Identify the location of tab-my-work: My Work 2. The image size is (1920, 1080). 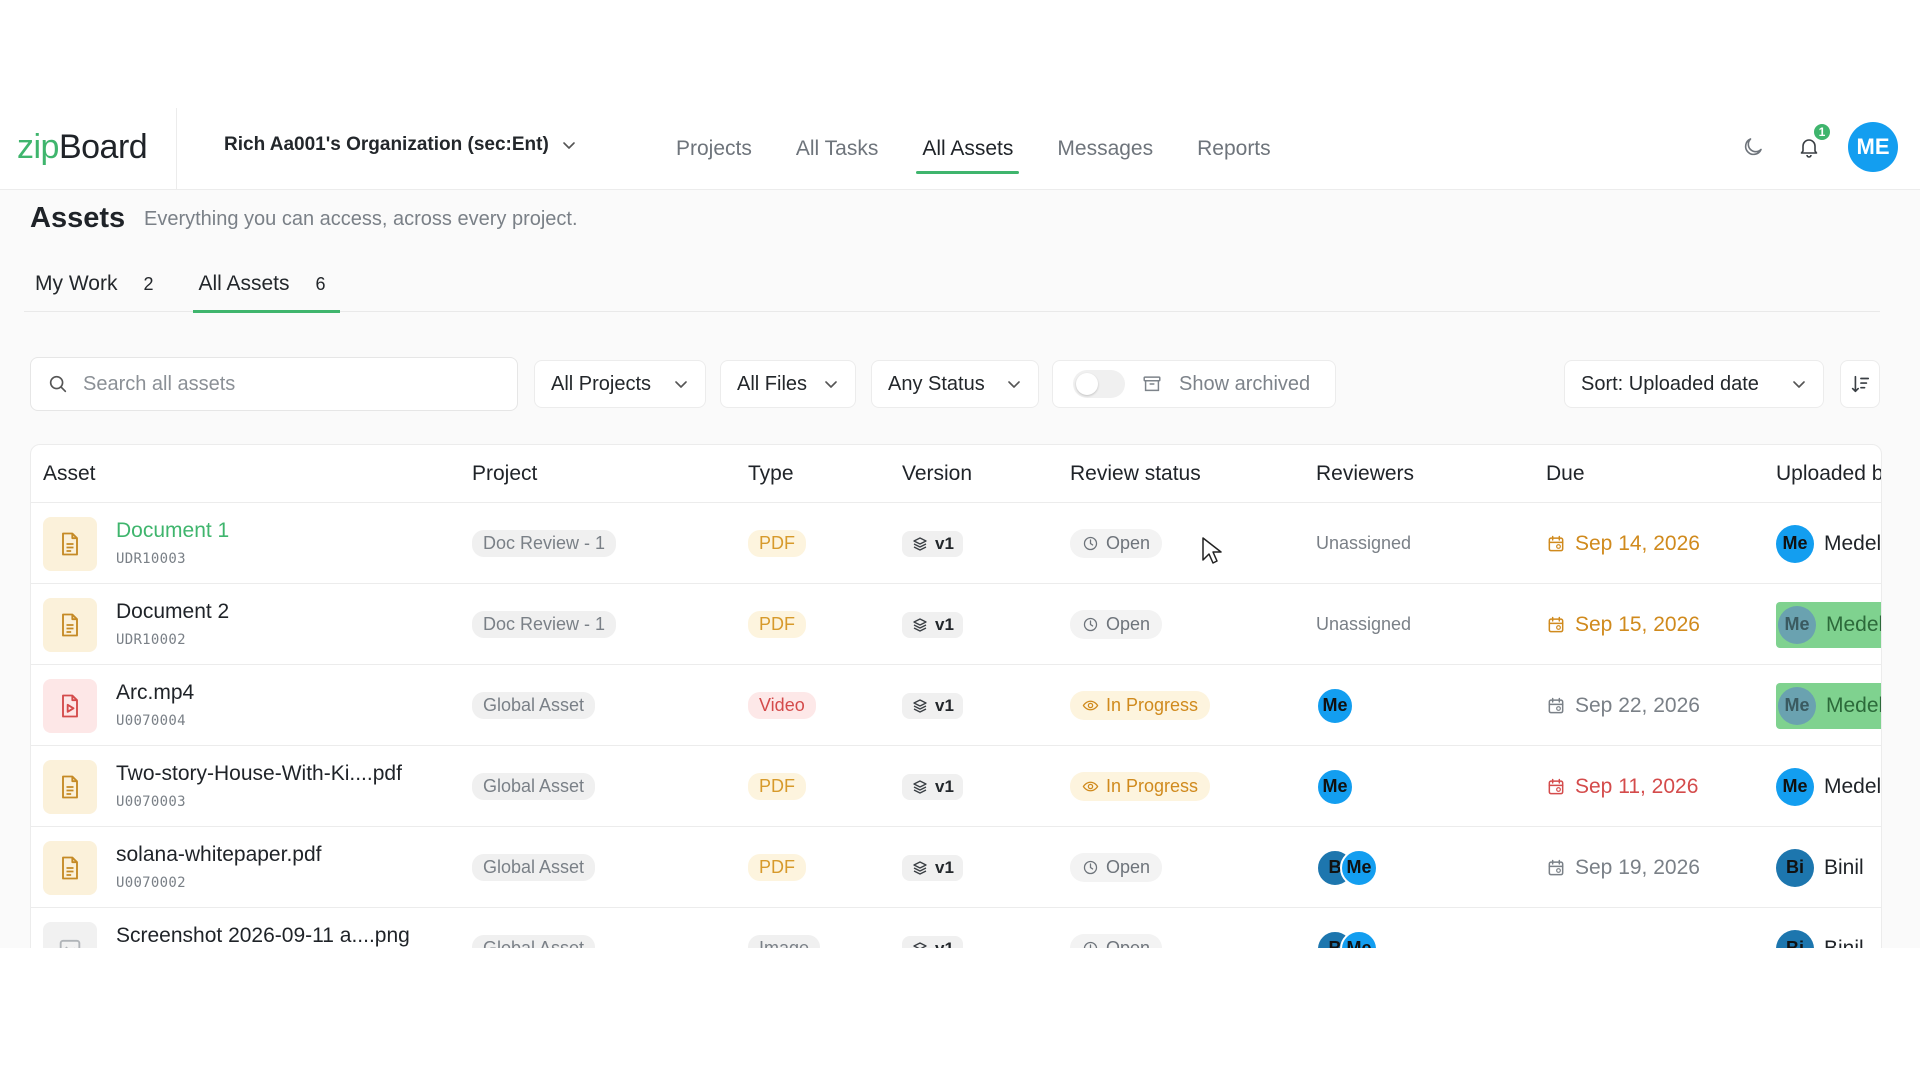
(95, 284).